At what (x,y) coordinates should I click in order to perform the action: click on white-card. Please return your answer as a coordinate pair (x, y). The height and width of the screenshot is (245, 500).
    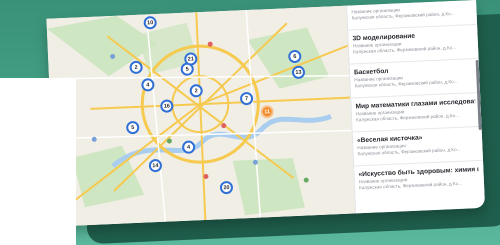
    Looking at the image, I should click on (38, 161).